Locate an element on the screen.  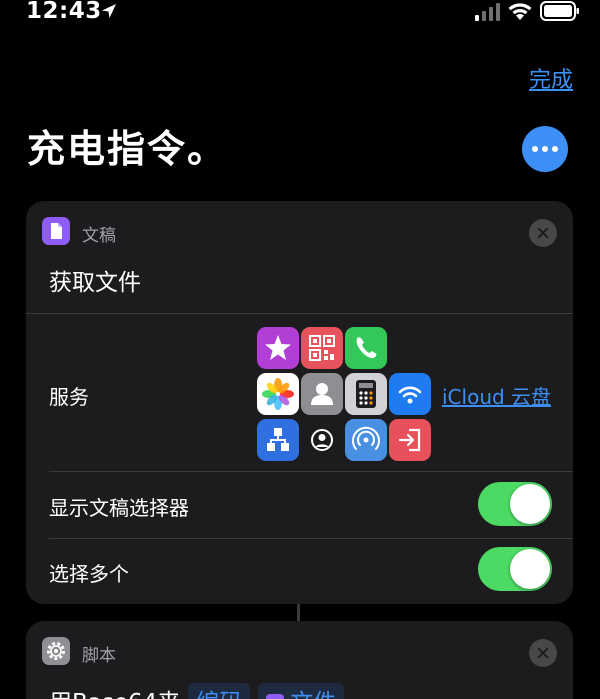
contacts-icon is located at coordinates (322, 394).